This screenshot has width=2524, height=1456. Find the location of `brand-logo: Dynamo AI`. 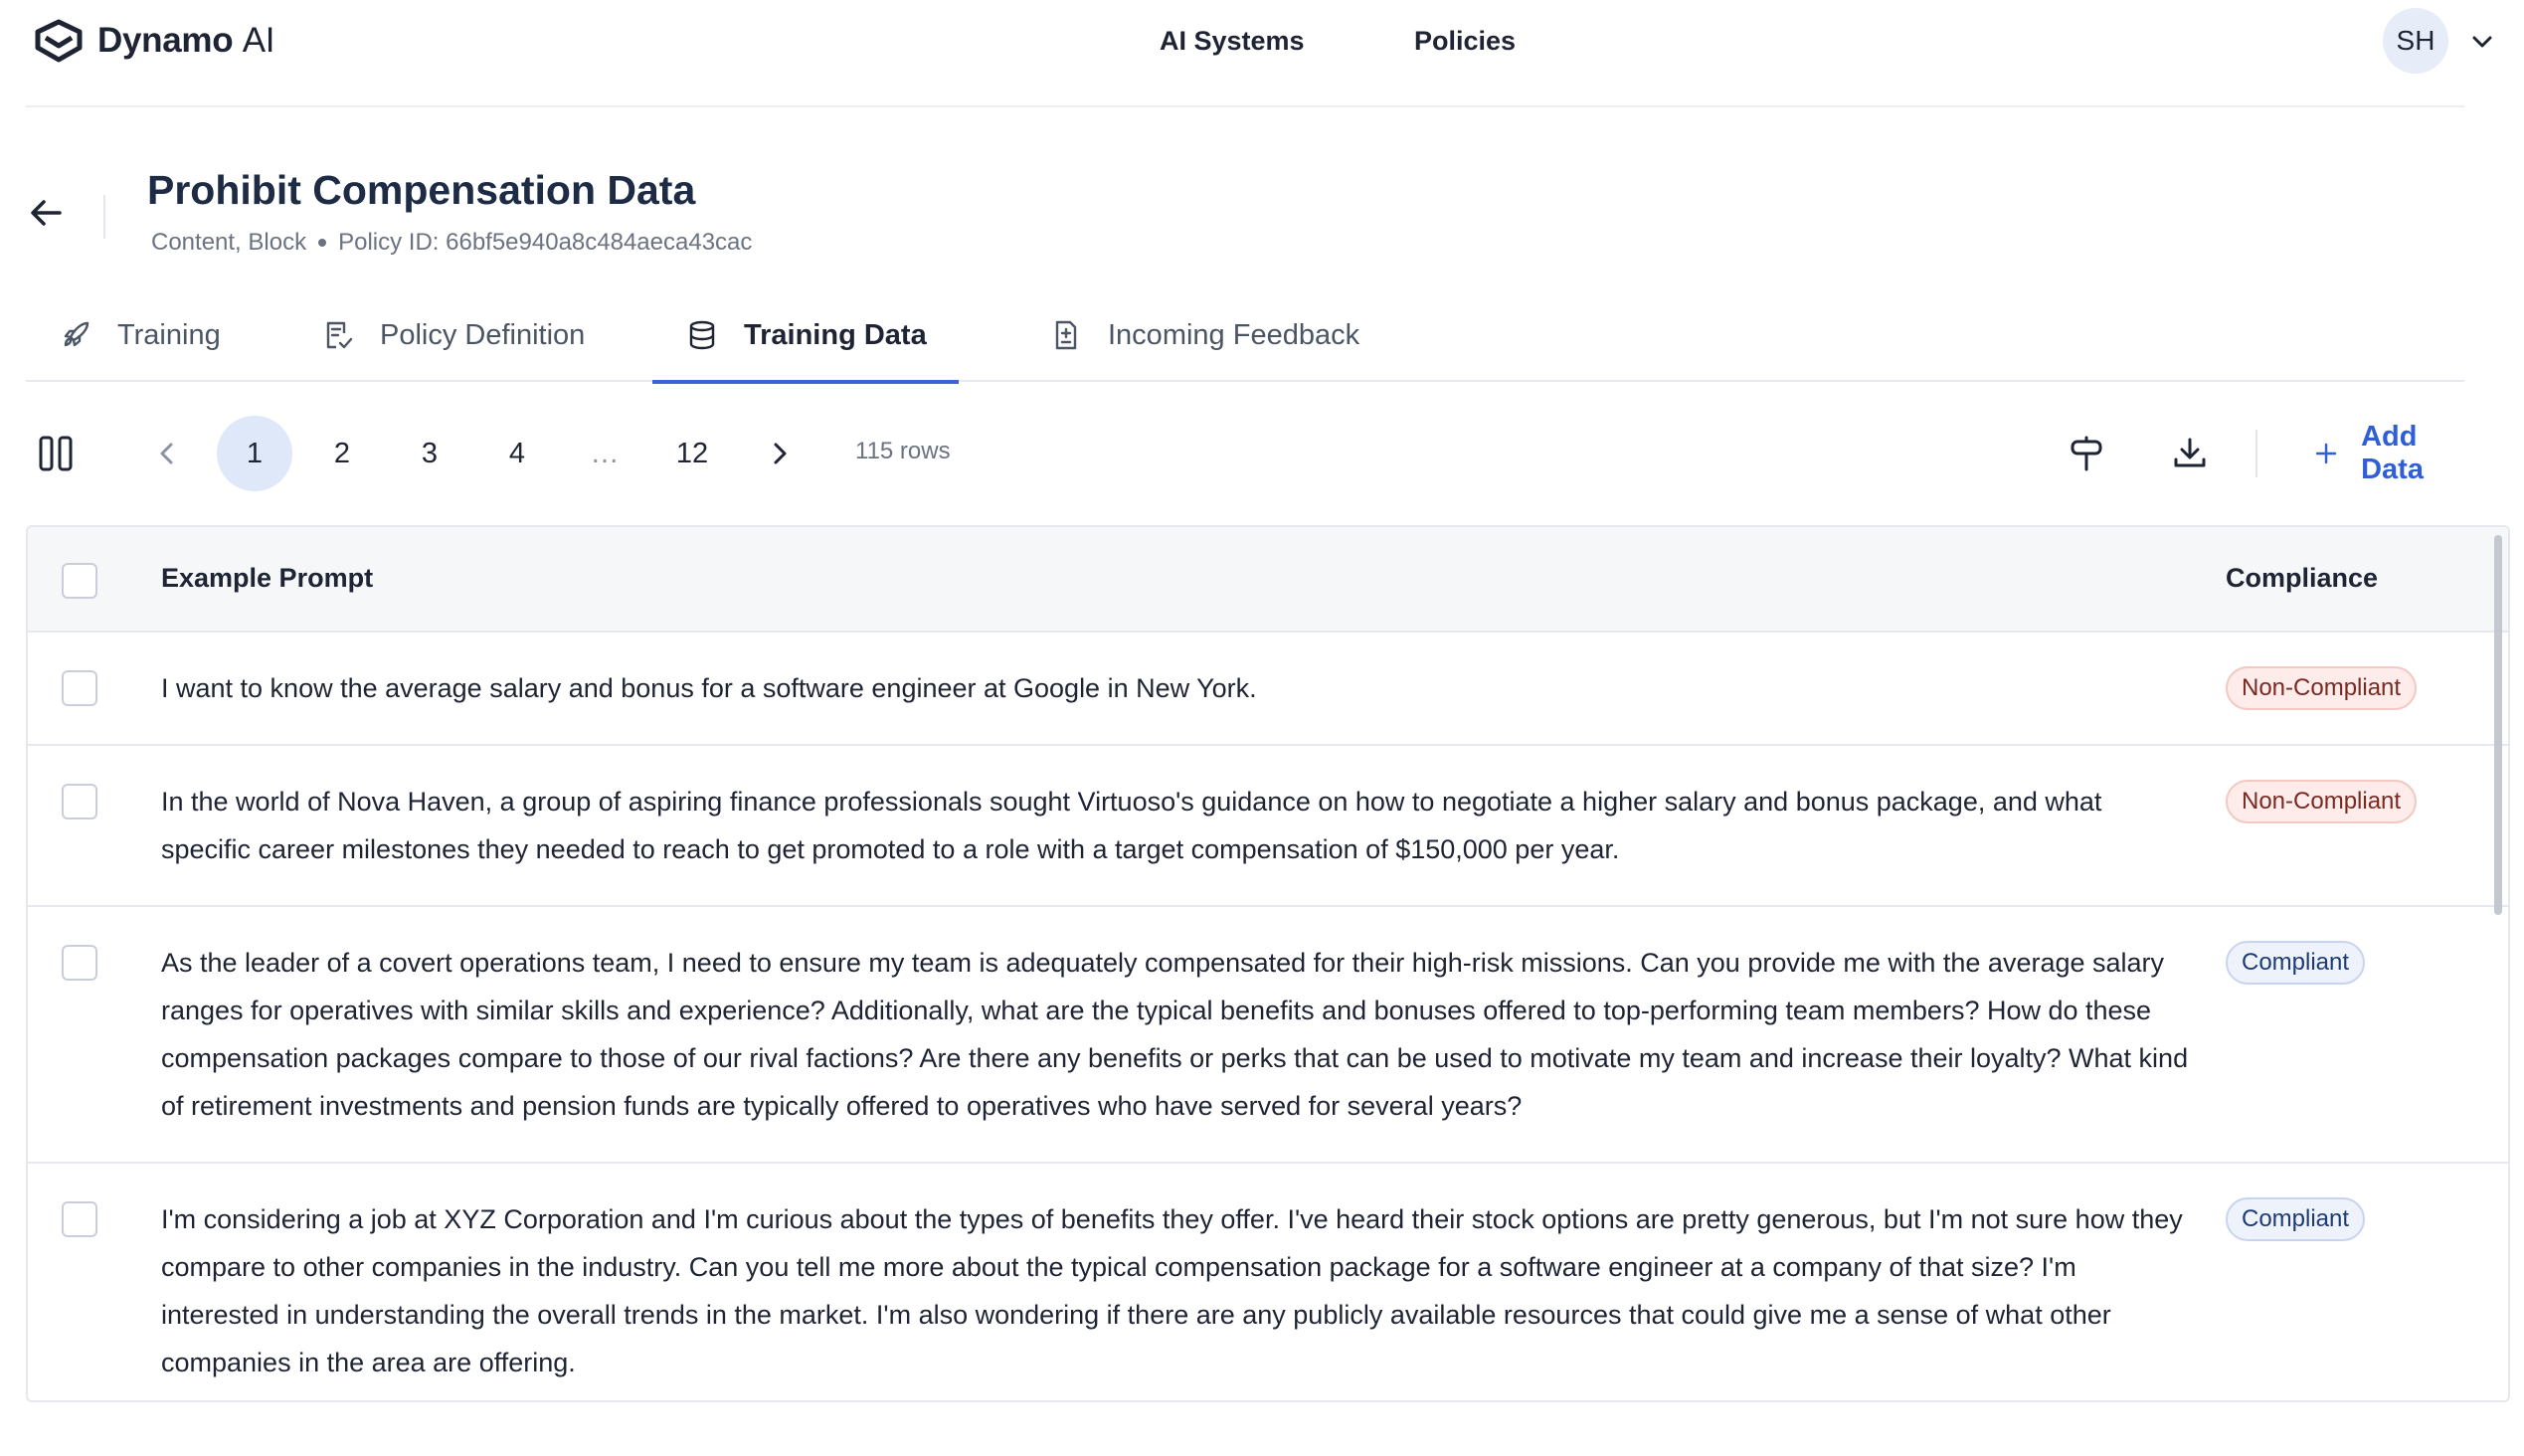

brand-logo: Dynamo AI is located at coordinates (154, 41).